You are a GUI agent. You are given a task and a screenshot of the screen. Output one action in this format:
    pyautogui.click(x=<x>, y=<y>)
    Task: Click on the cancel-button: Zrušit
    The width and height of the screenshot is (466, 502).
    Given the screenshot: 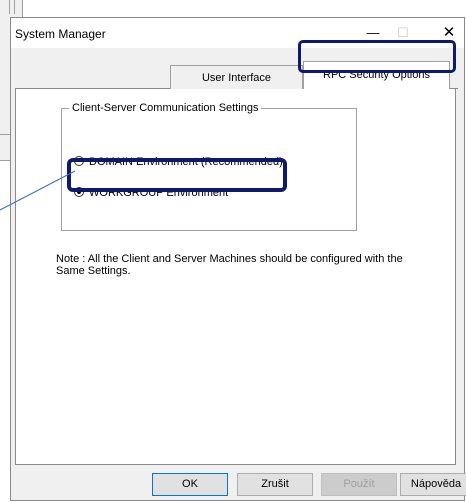 What is the action you would take?
    pyautogui.click(x=275, y=484)
    